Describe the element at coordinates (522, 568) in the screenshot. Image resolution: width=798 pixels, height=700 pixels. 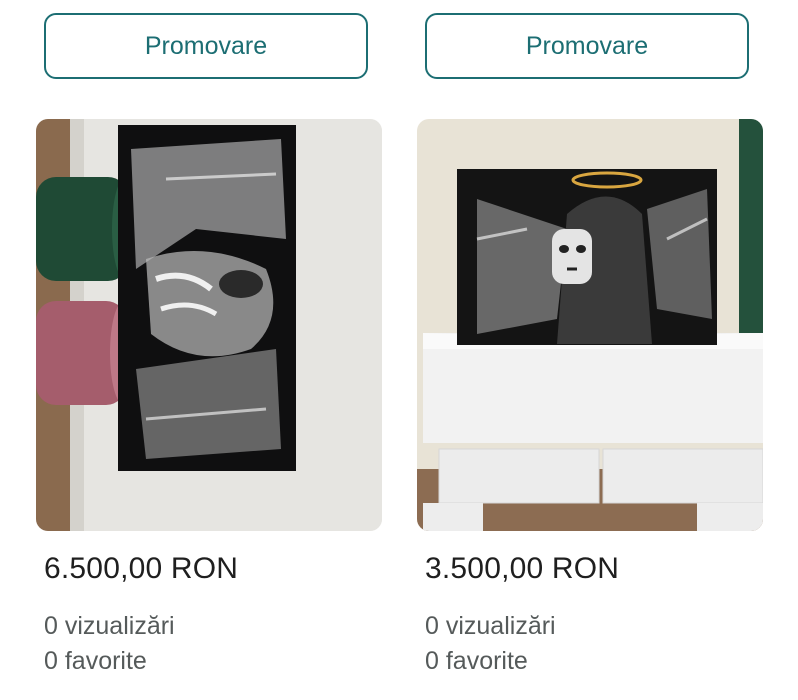
I see `listing-price: 3.500,00 RON` at that location.